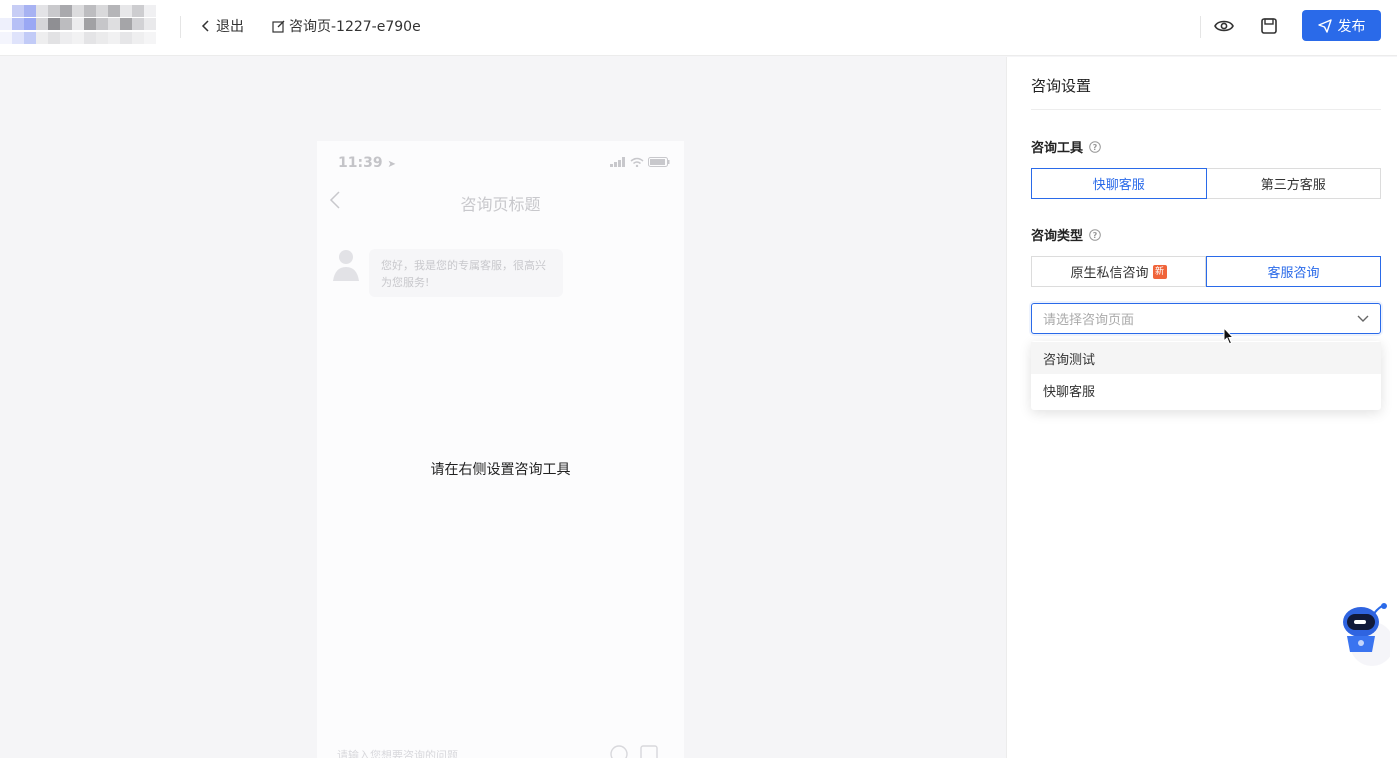  What do you see at coordinates (1066, 146) in the screenshot?
I see `tool-section-label: 咨询工具 ?` at bounding box center [1066, 146].